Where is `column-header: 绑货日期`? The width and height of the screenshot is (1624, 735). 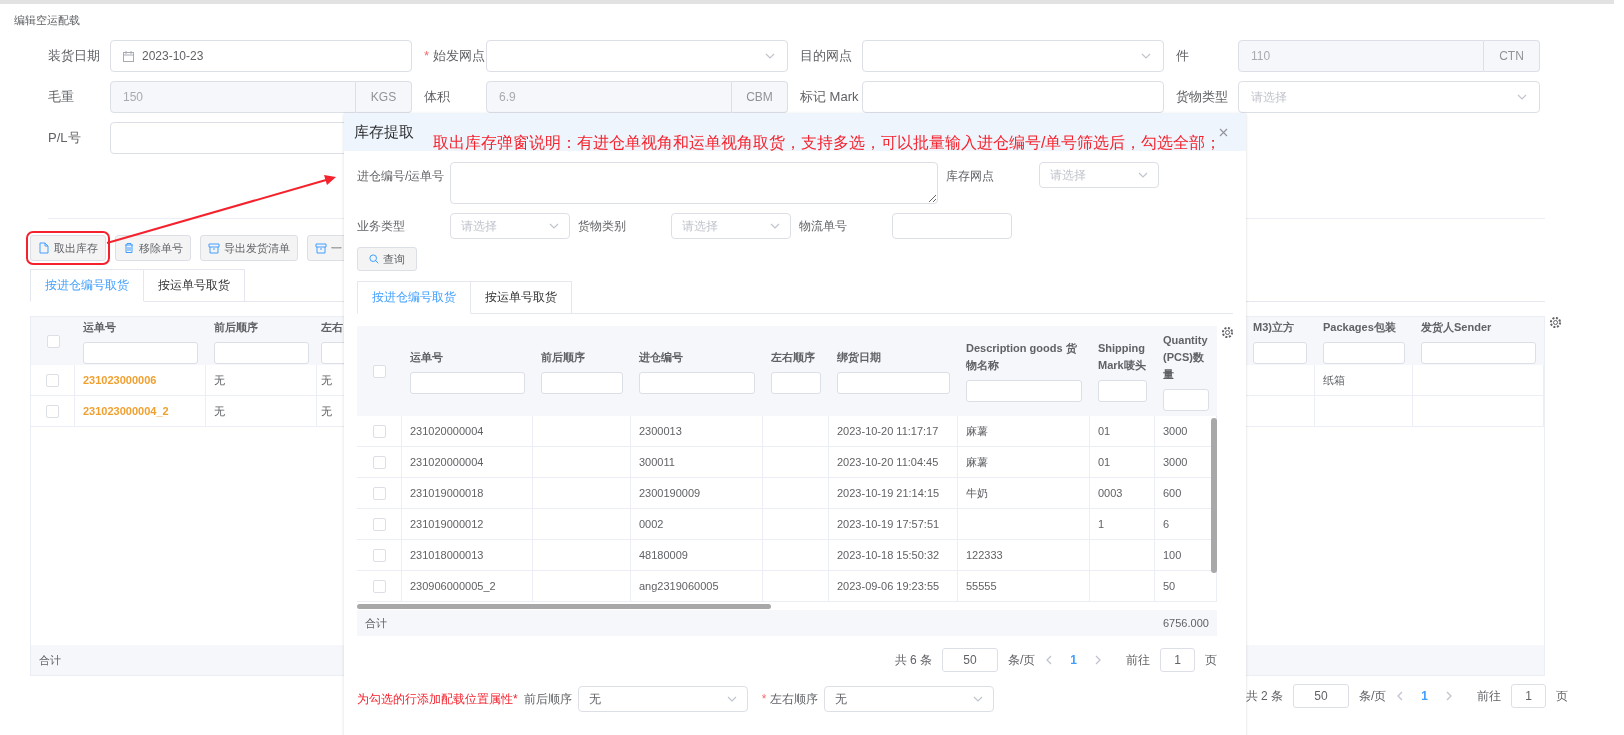 column-header: 绑货日期 is located at coordinates (859, 357).